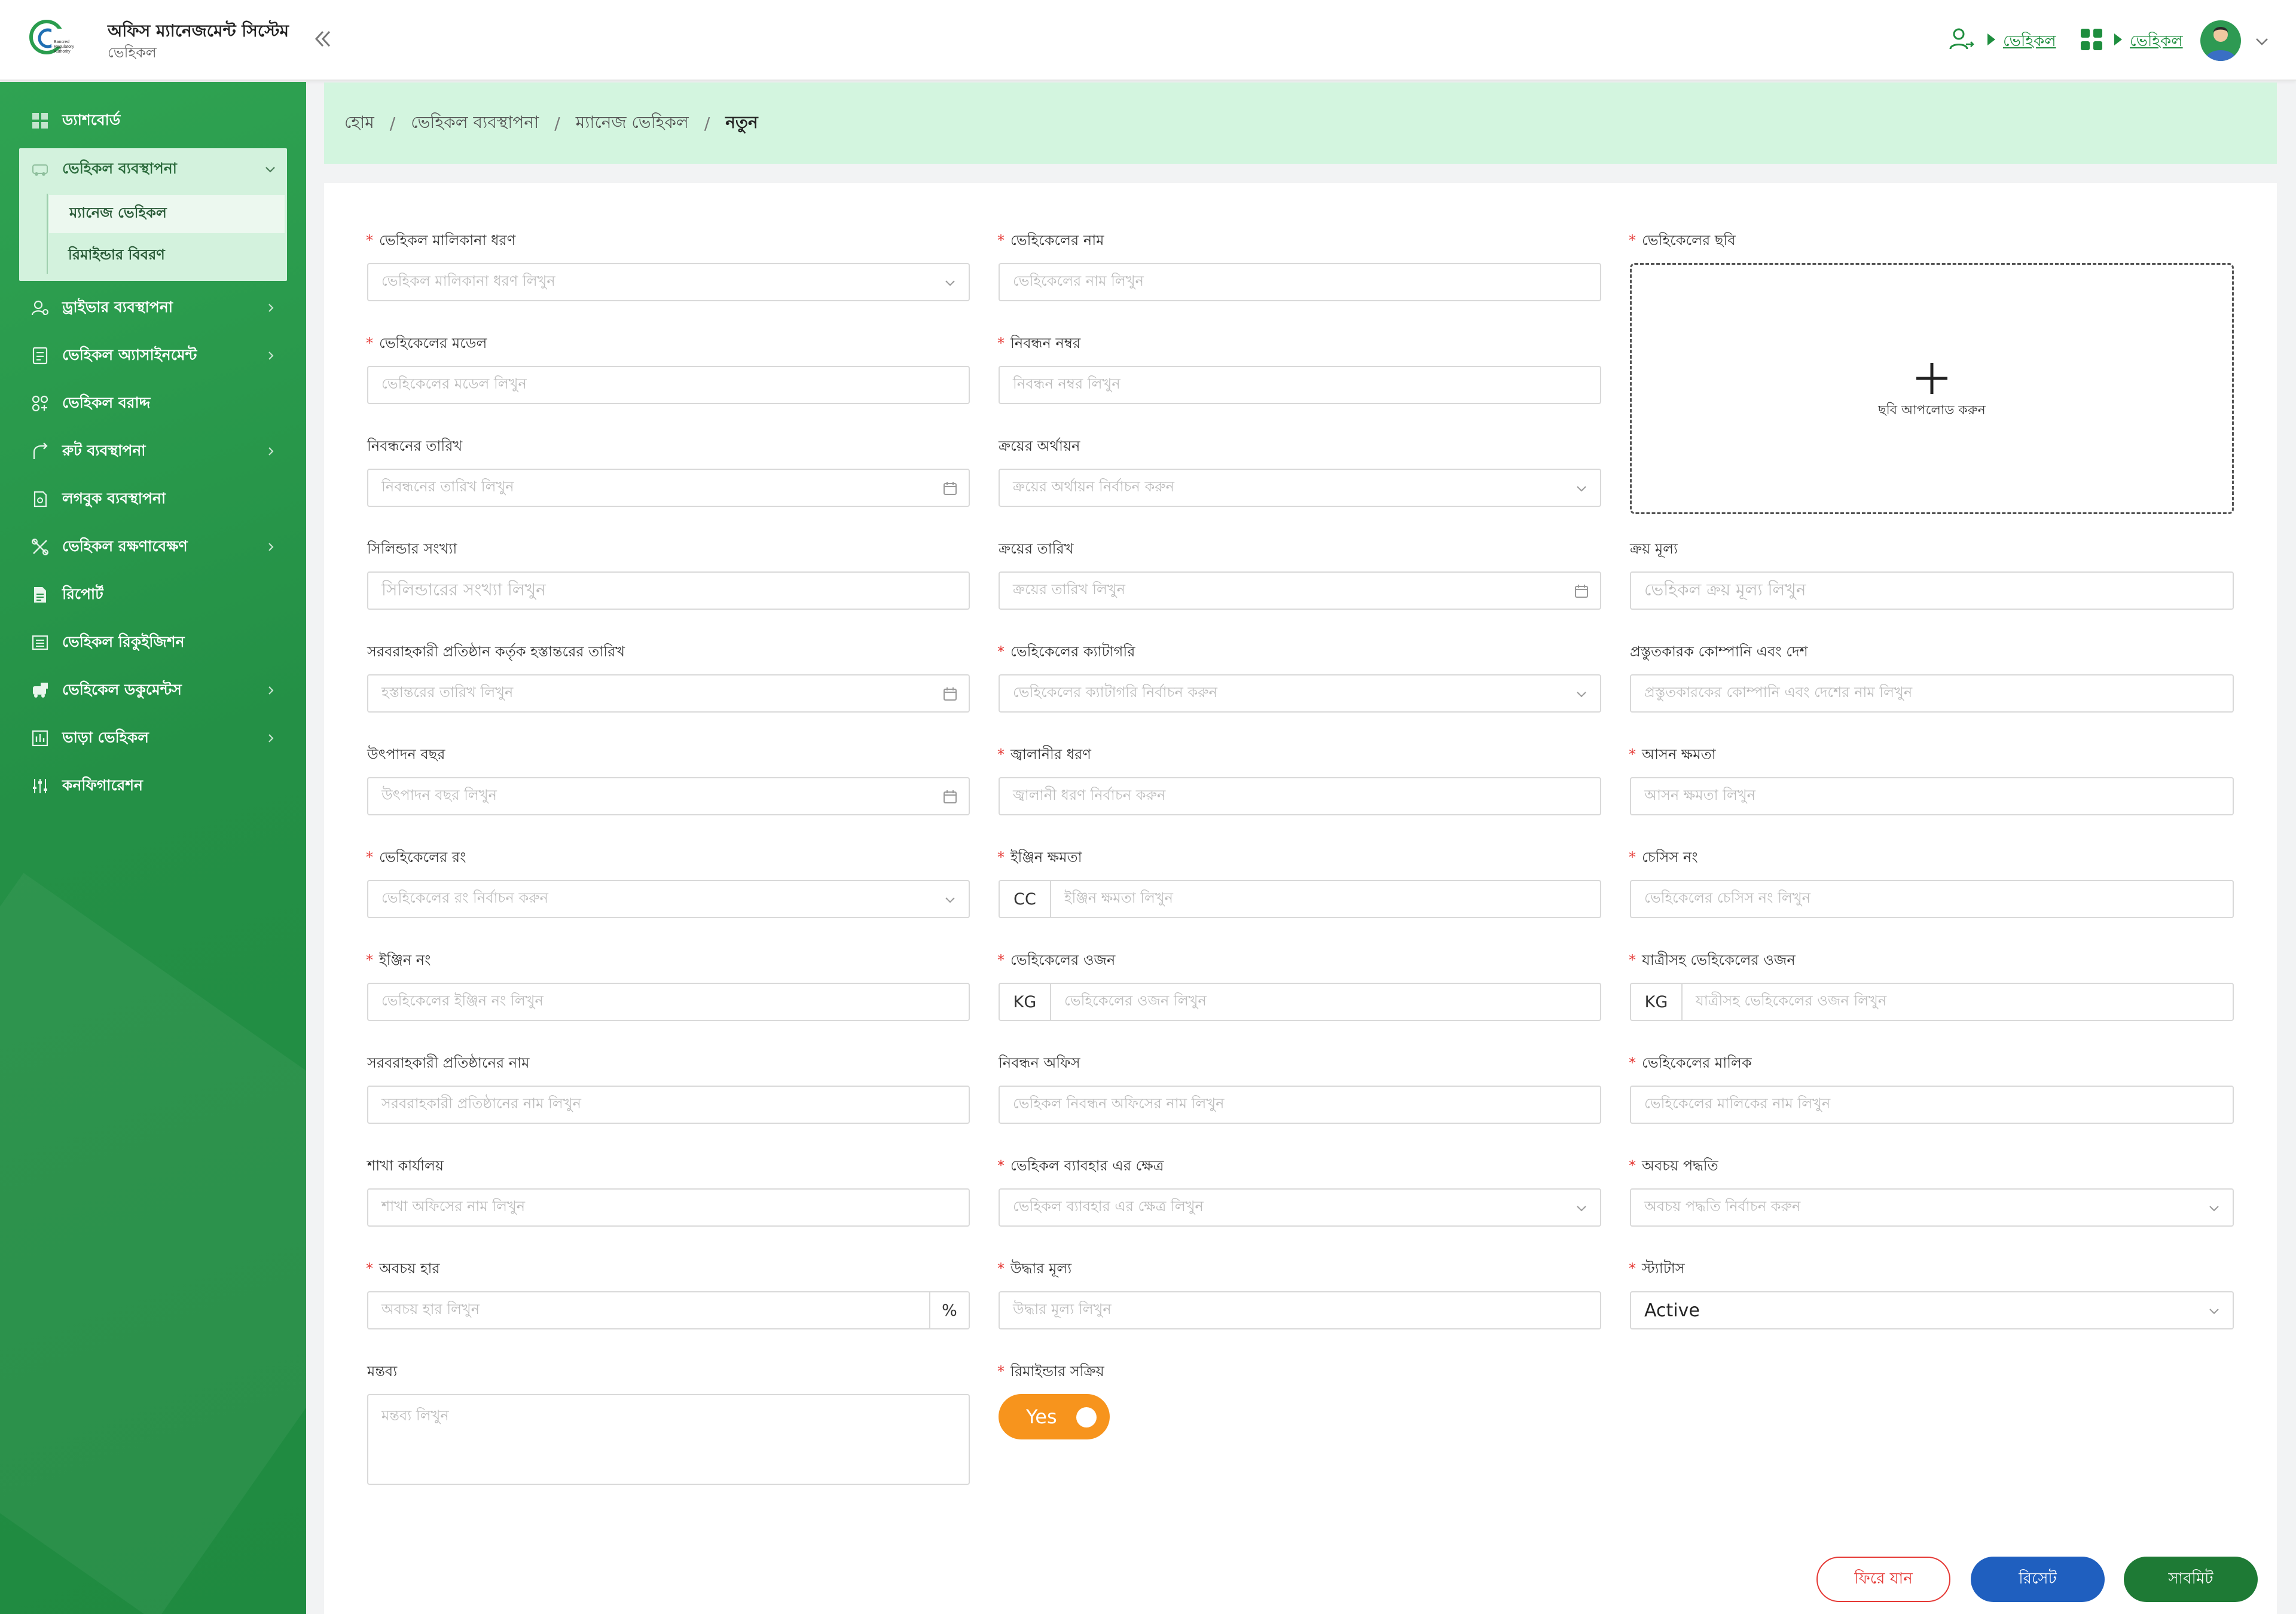 The image size is (2296, 1614). Describe the element at coordinates (1300, 385) in the screenshot. I see `registration-number-input: নিবন্ধন নম্বর লিখুন` at that location.